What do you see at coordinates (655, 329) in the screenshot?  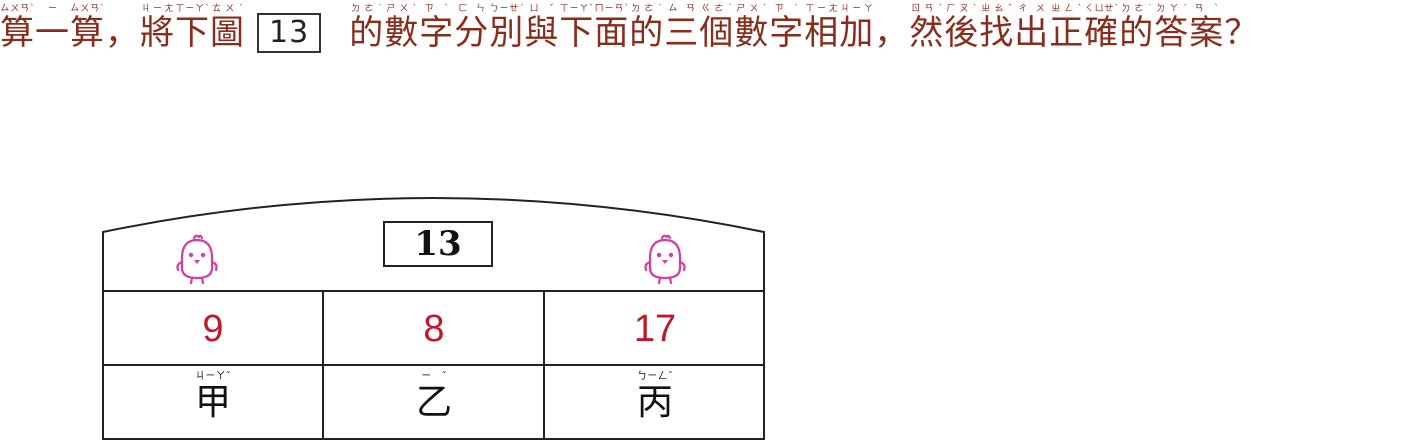 I see `cell-value-c: 17` at bounding box center [655, 329].